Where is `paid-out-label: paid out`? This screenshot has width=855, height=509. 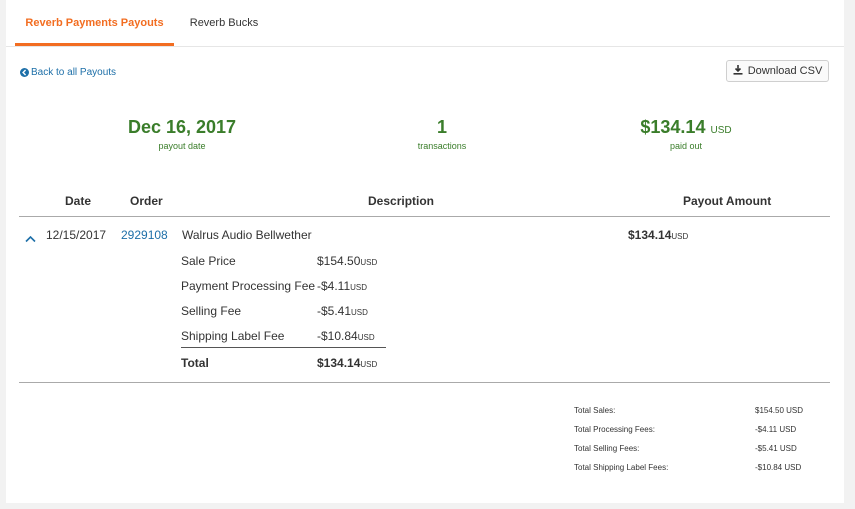 paid-out-label: paid out is located at coordinates (686, 146).